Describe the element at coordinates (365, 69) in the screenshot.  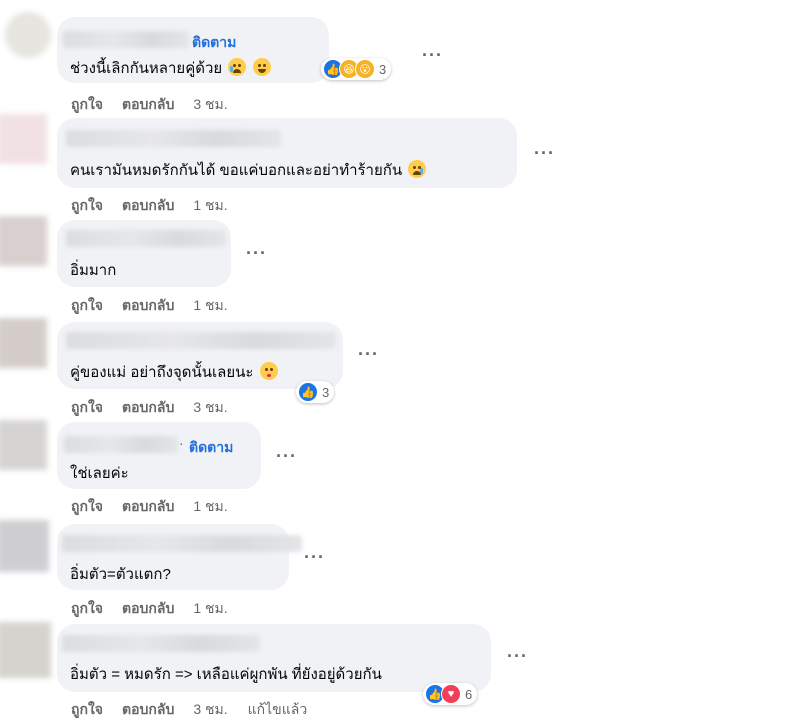
I see `wow-reaction-icon: 😮` at that location.